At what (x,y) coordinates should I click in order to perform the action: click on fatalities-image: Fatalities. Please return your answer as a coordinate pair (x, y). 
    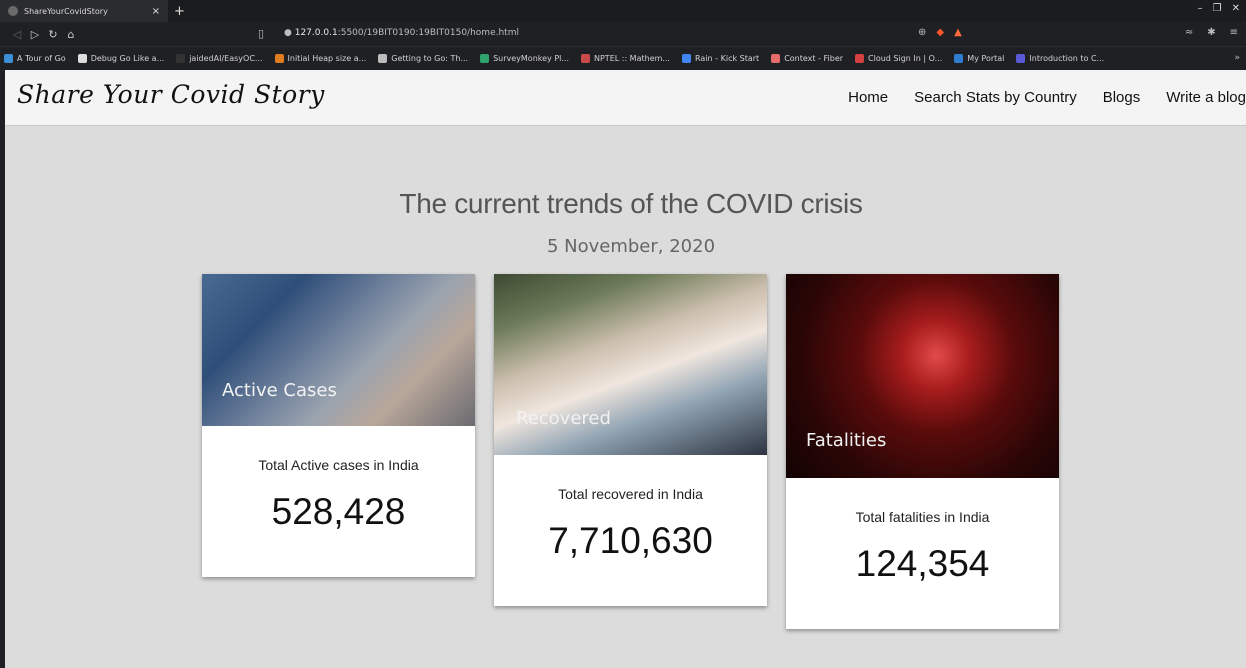
    Looking at the image, I should click on (922, 376).